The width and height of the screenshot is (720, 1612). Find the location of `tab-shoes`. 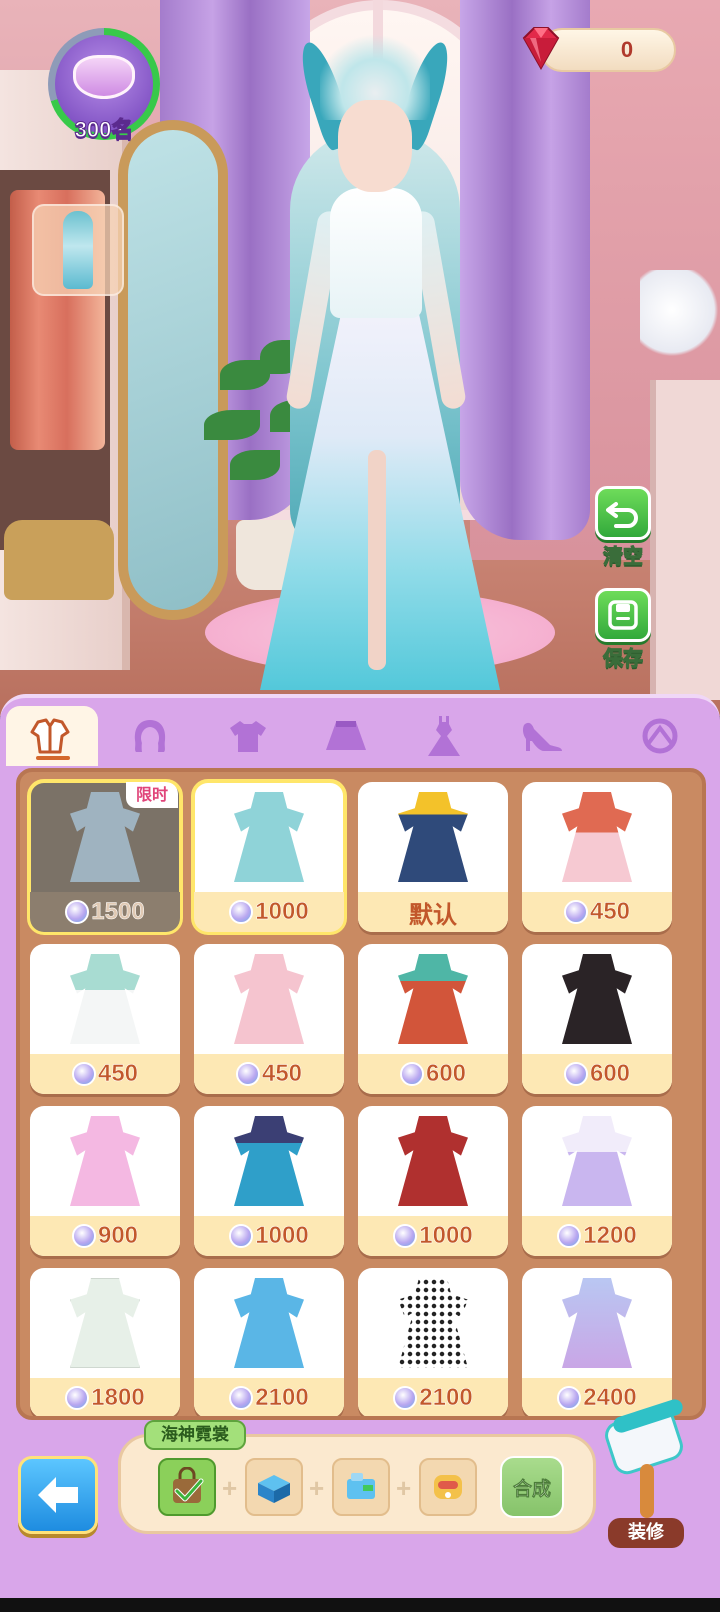

tab-shoes is located at coordinates (542, 736).